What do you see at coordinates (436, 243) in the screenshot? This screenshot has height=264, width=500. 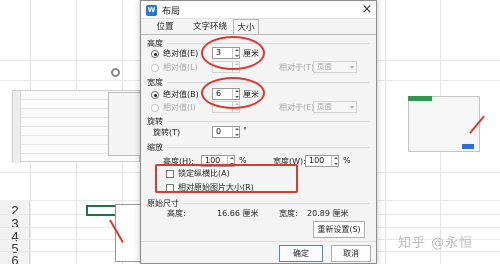 I see `watermark-text: 知乎 @永恒` at bounding box center [436, 243].